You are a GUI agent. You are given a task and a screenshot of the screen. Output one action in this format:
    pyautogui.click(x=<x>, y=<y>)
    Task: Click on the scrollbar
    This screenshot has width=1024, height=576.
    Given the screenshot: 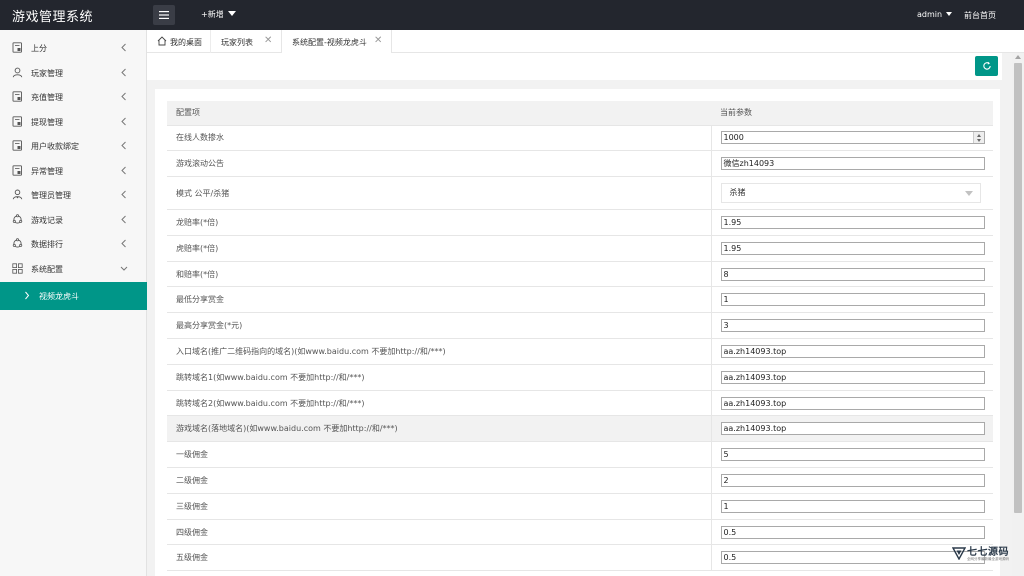 What is the action you would take?
    pyautogui.click(x=1018, y=314)
    